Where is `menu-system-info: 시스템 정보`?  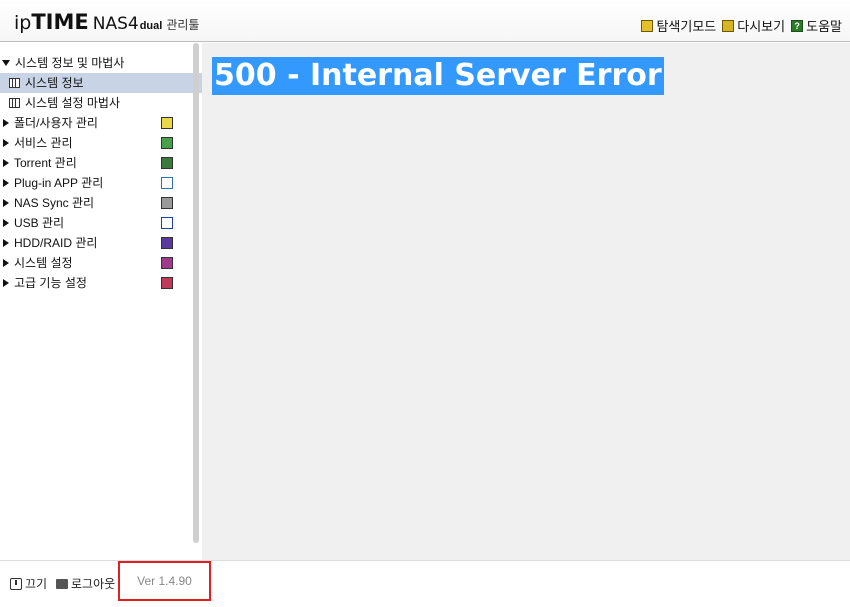
menu-system-info: 시스템 정보 is located at coordinates (101, 83).